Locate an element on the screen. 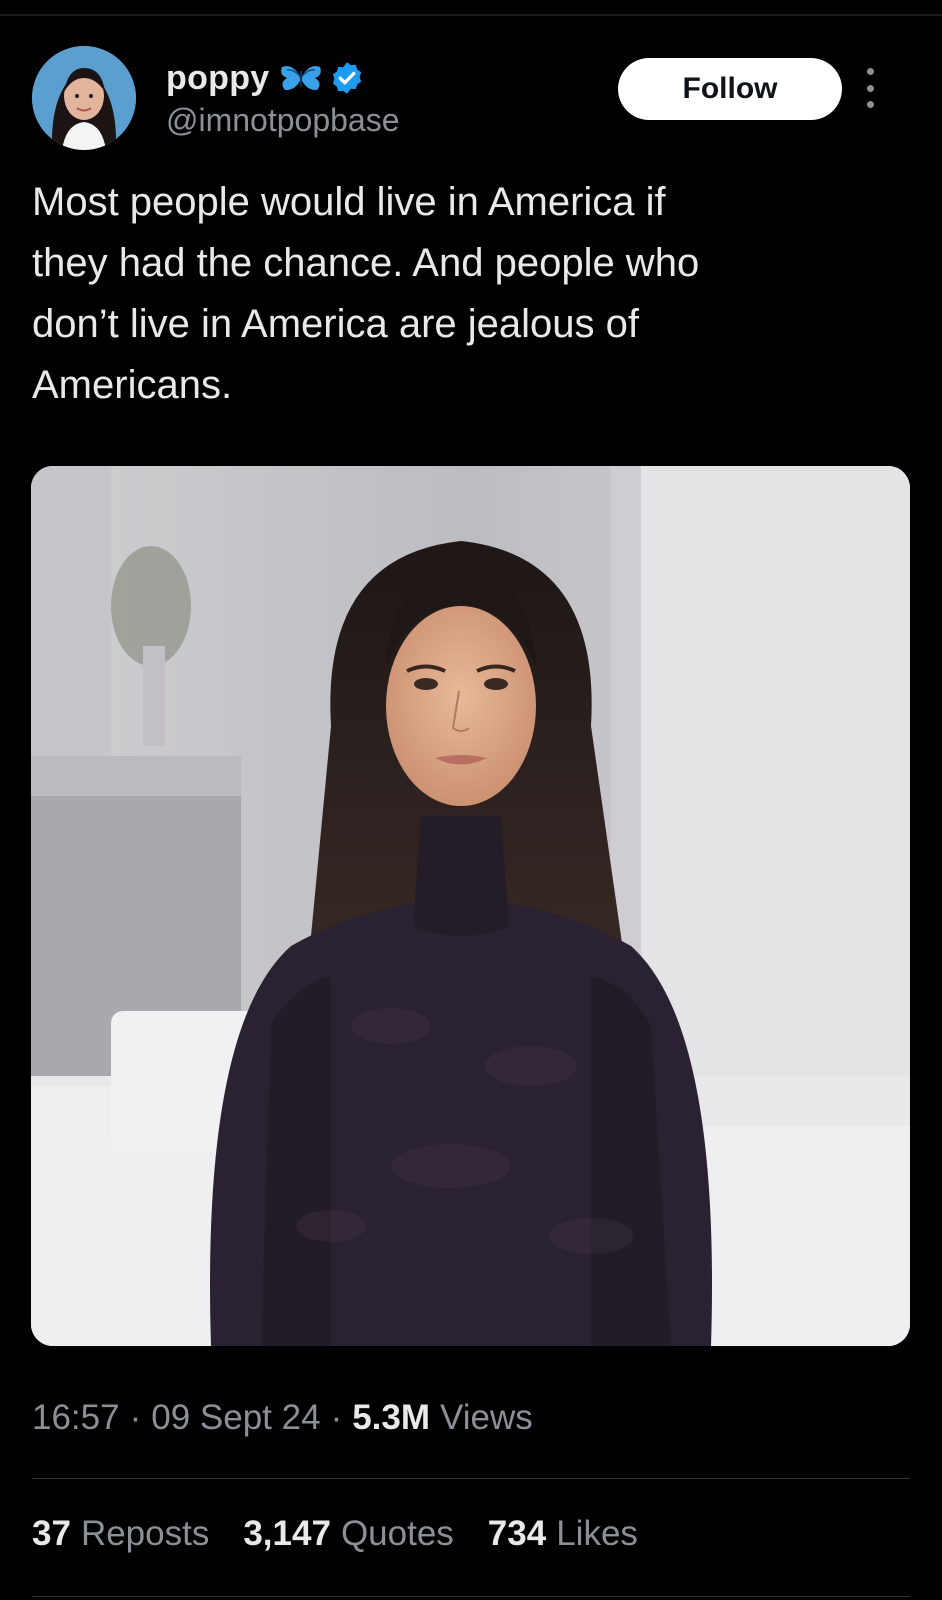 This screenshot has height=1600, width=942. verified-badge-icon is located at coordinates (347, 78).